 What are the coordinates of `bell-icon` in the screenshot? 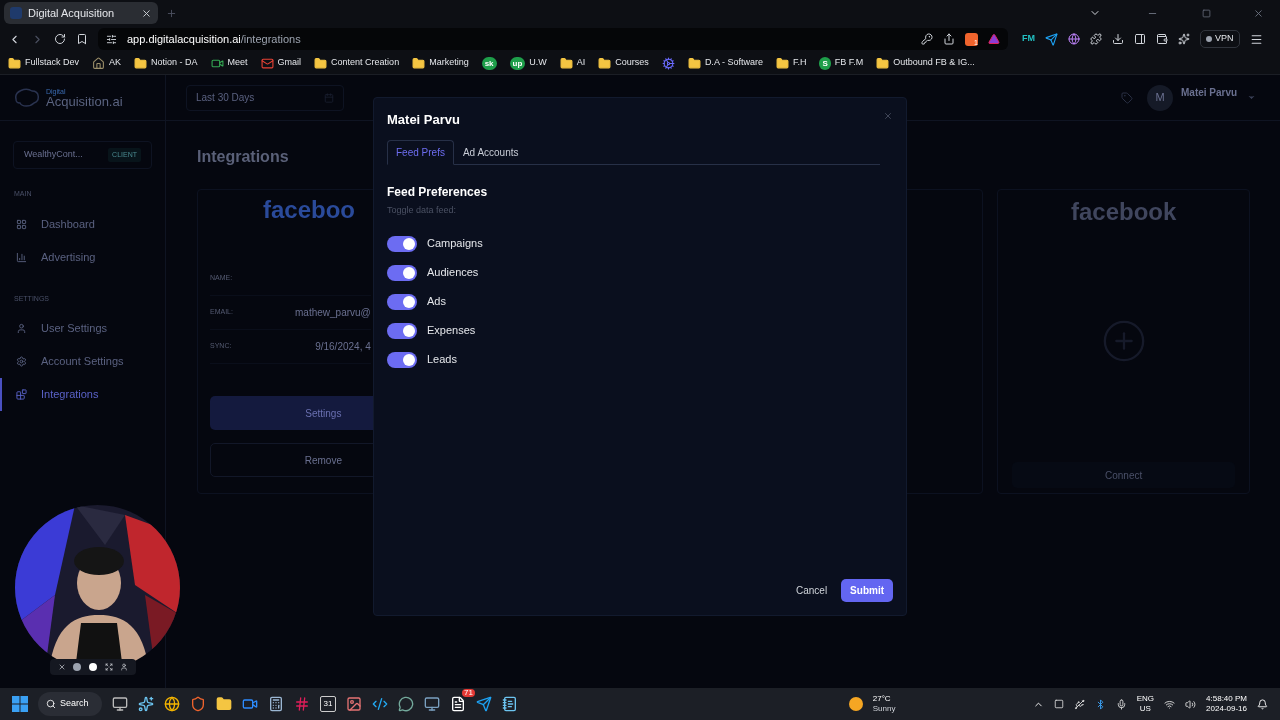 It's located at (1262, 704).